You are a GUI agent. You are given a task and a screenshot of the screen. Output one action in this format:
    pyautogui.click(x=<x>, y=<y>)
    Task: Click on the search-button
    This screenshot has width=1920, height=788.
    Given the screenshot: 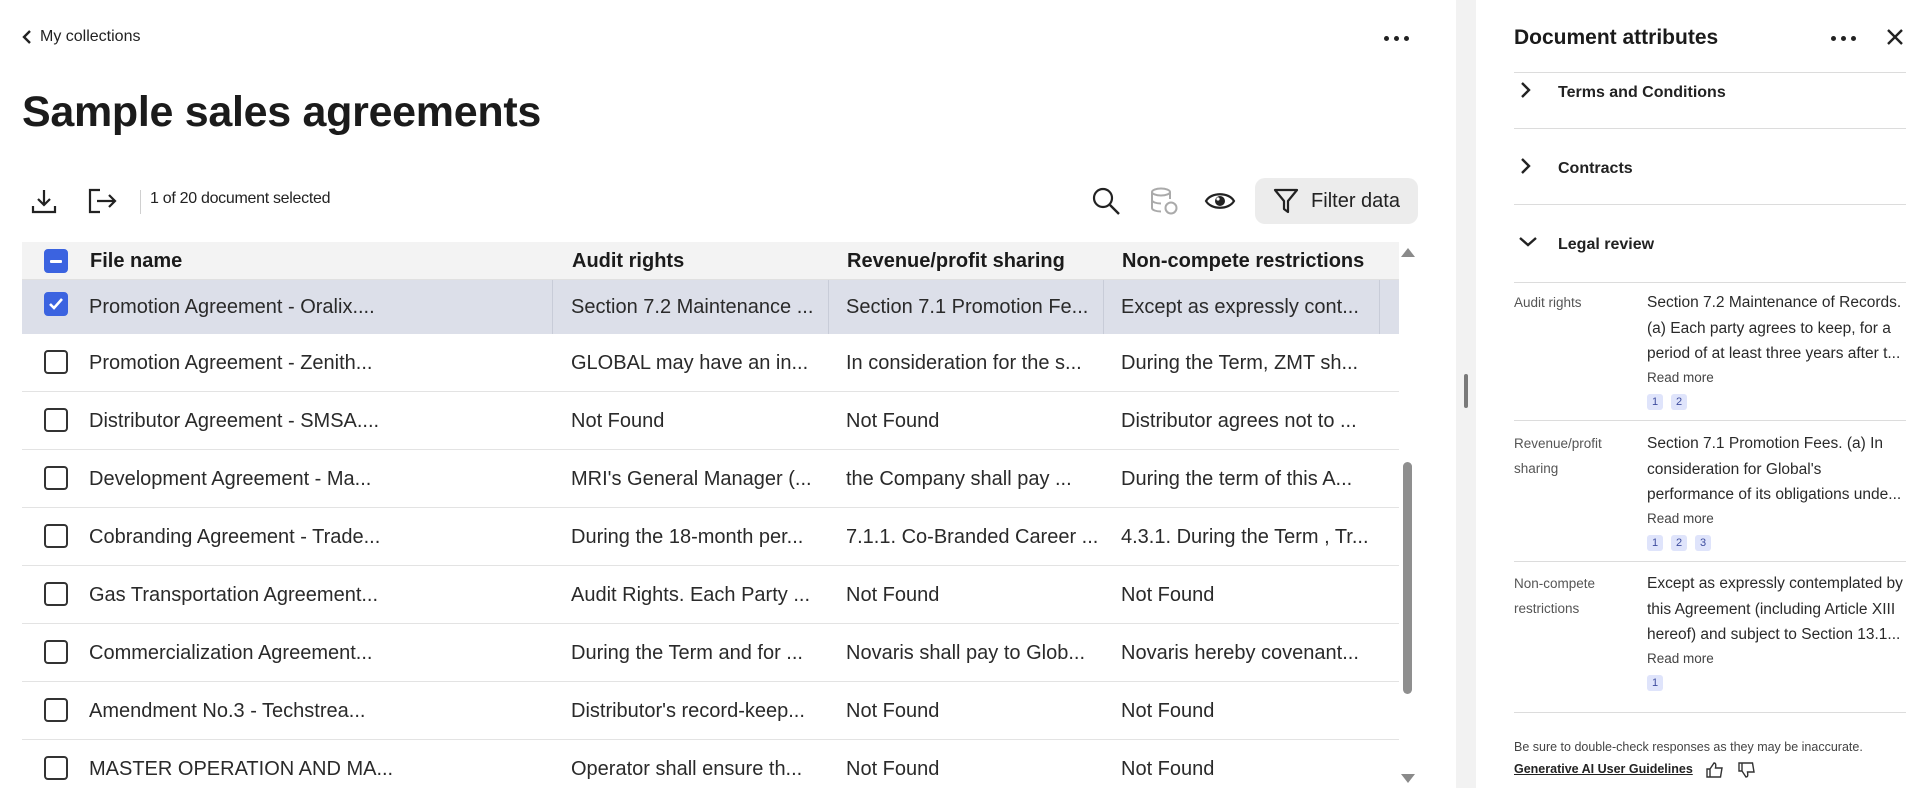 What is the action you would take?
    pyautogui.click(x=1106, y=201)
    